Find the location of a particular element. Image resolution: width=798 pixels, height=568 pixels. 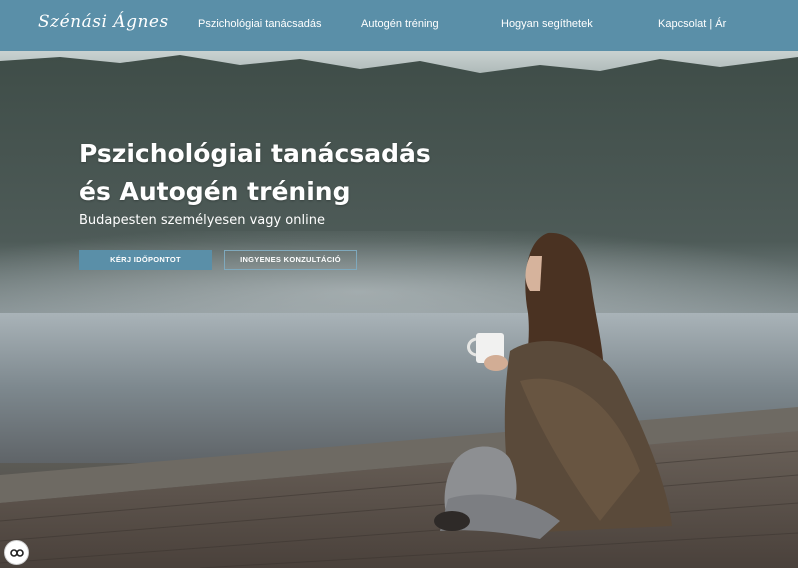

nav-link-autogen-trening: Autogén tréning is located at coordinates (400, 24).